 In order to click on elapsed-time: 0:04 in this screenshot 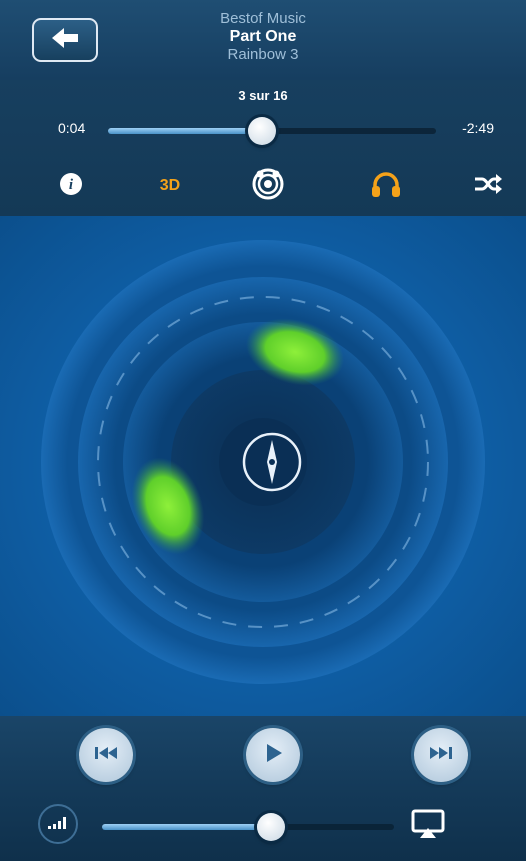, I will do `click(72, 128)`.